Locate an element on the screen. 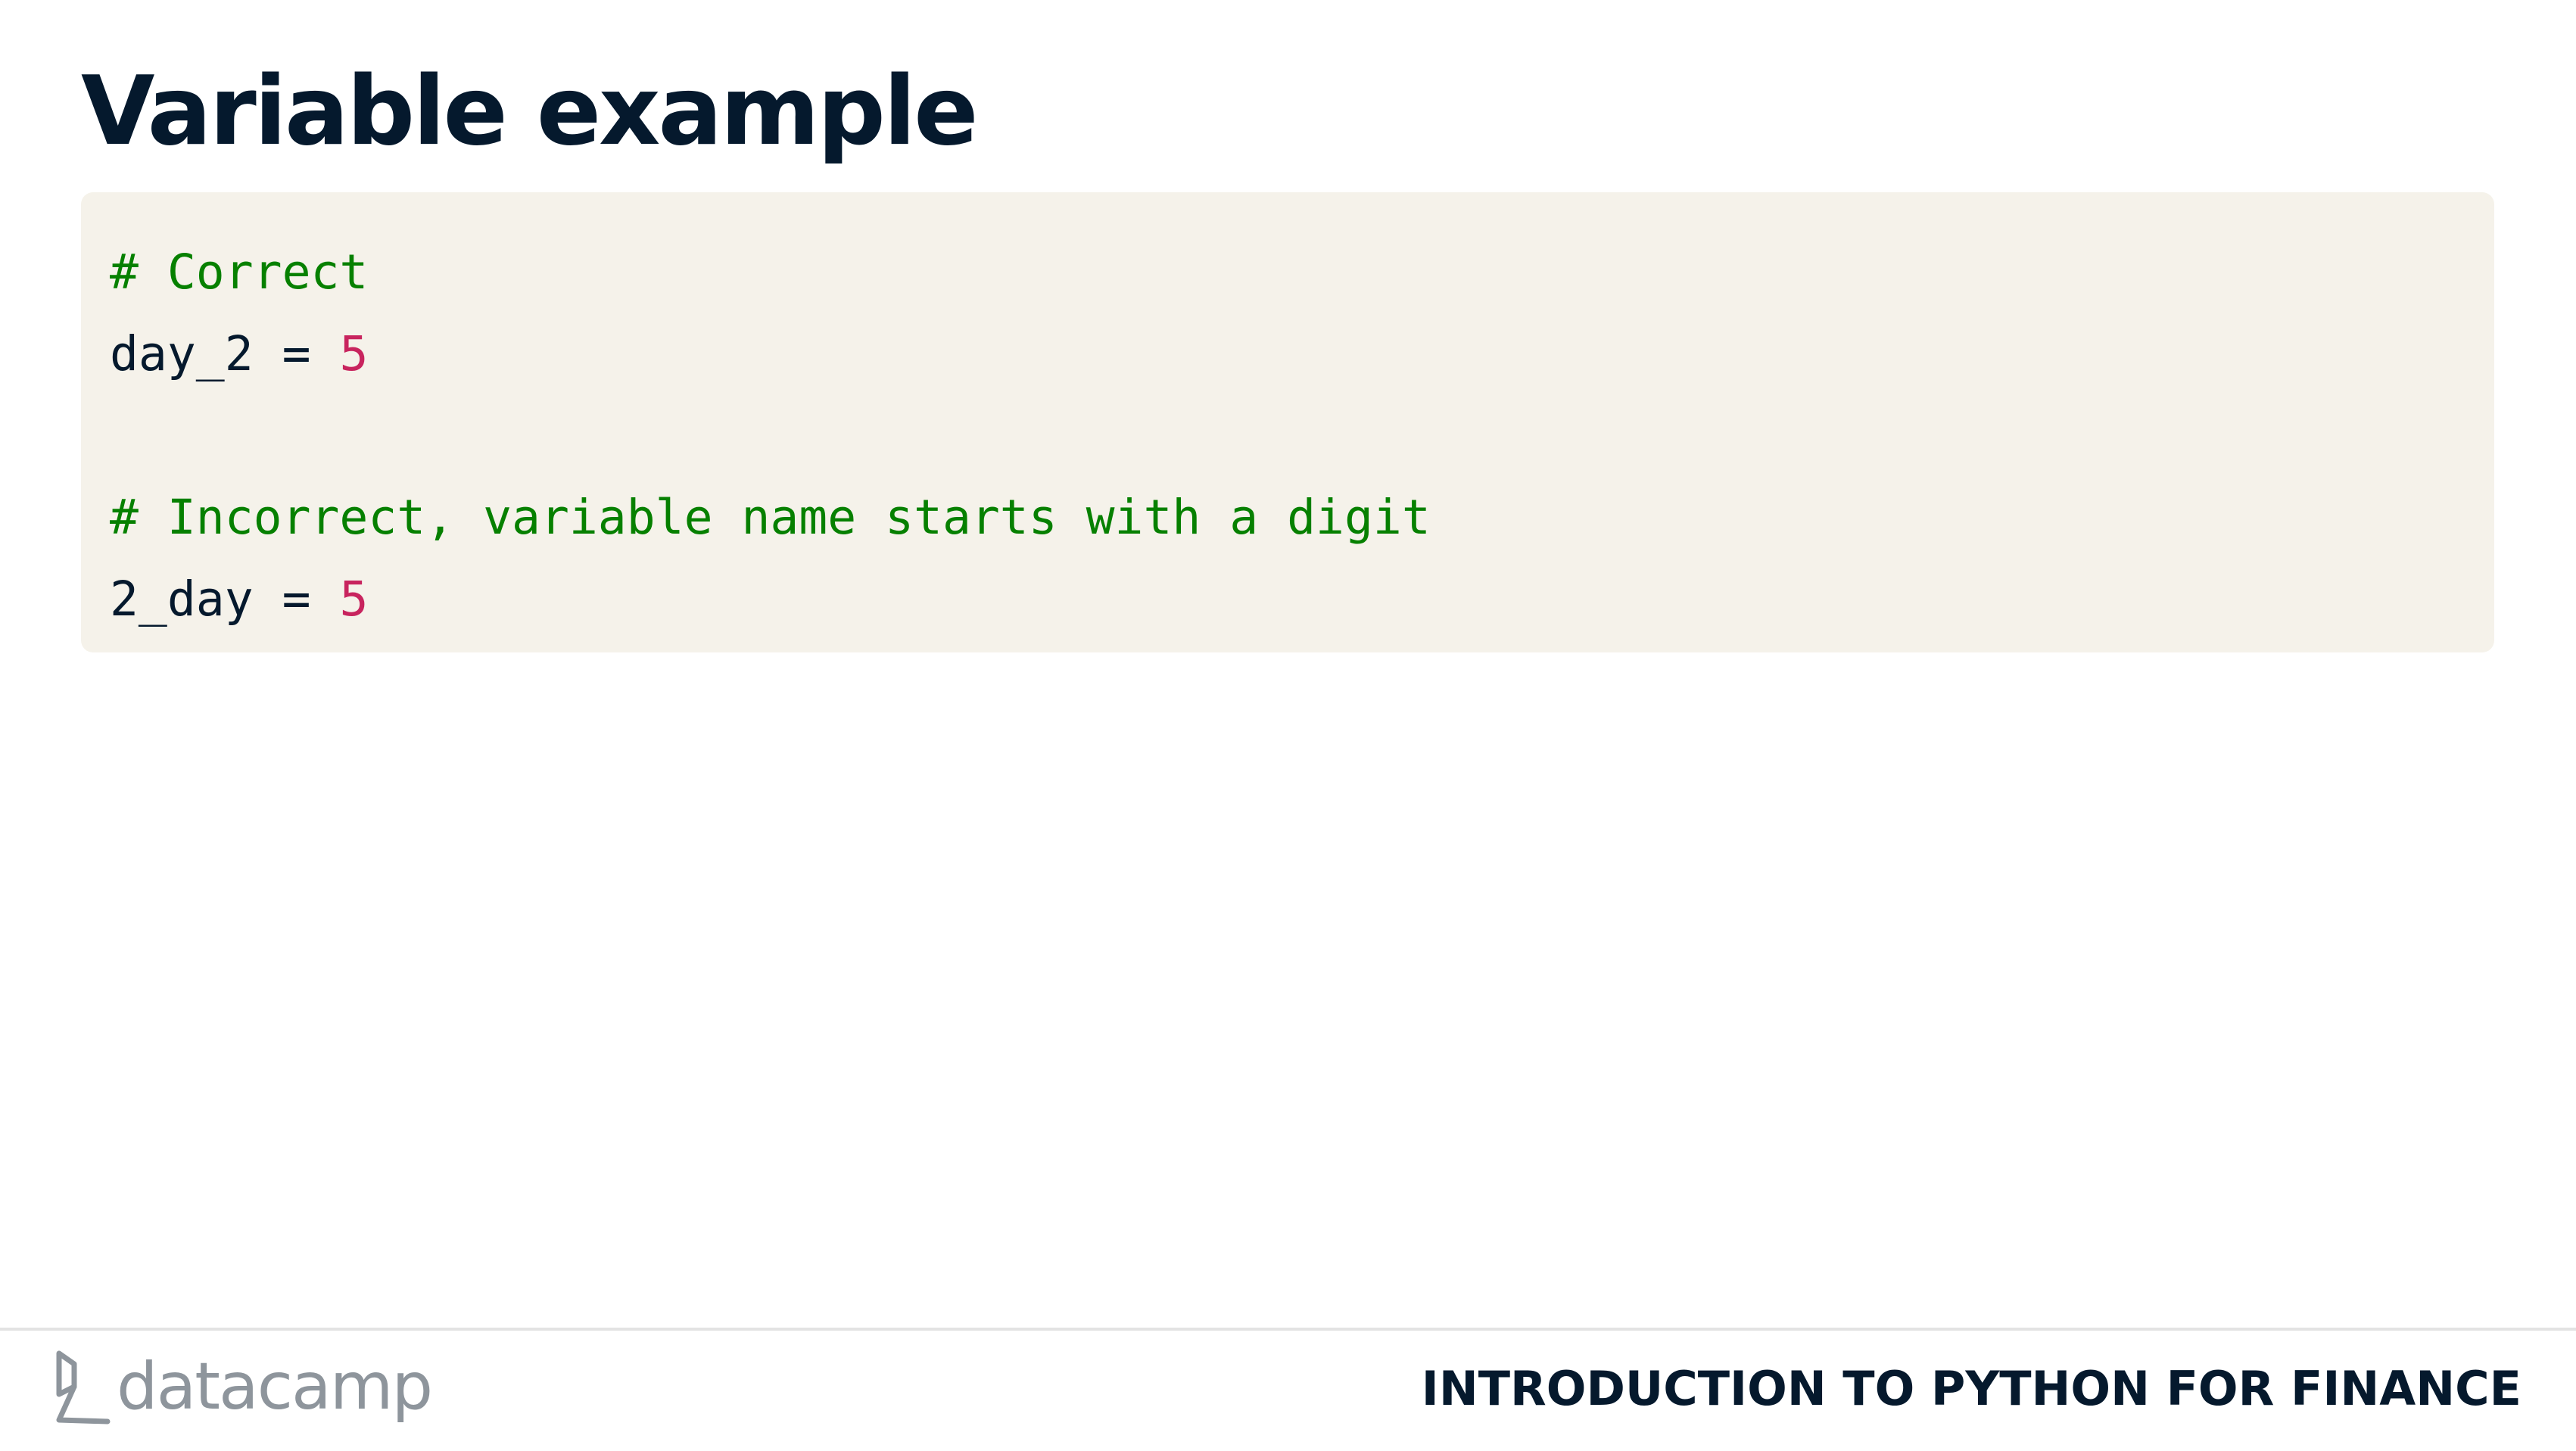 This screenshot has height=1451, width=2576. code-text: day_2 = is located at coordinates (225, 353).